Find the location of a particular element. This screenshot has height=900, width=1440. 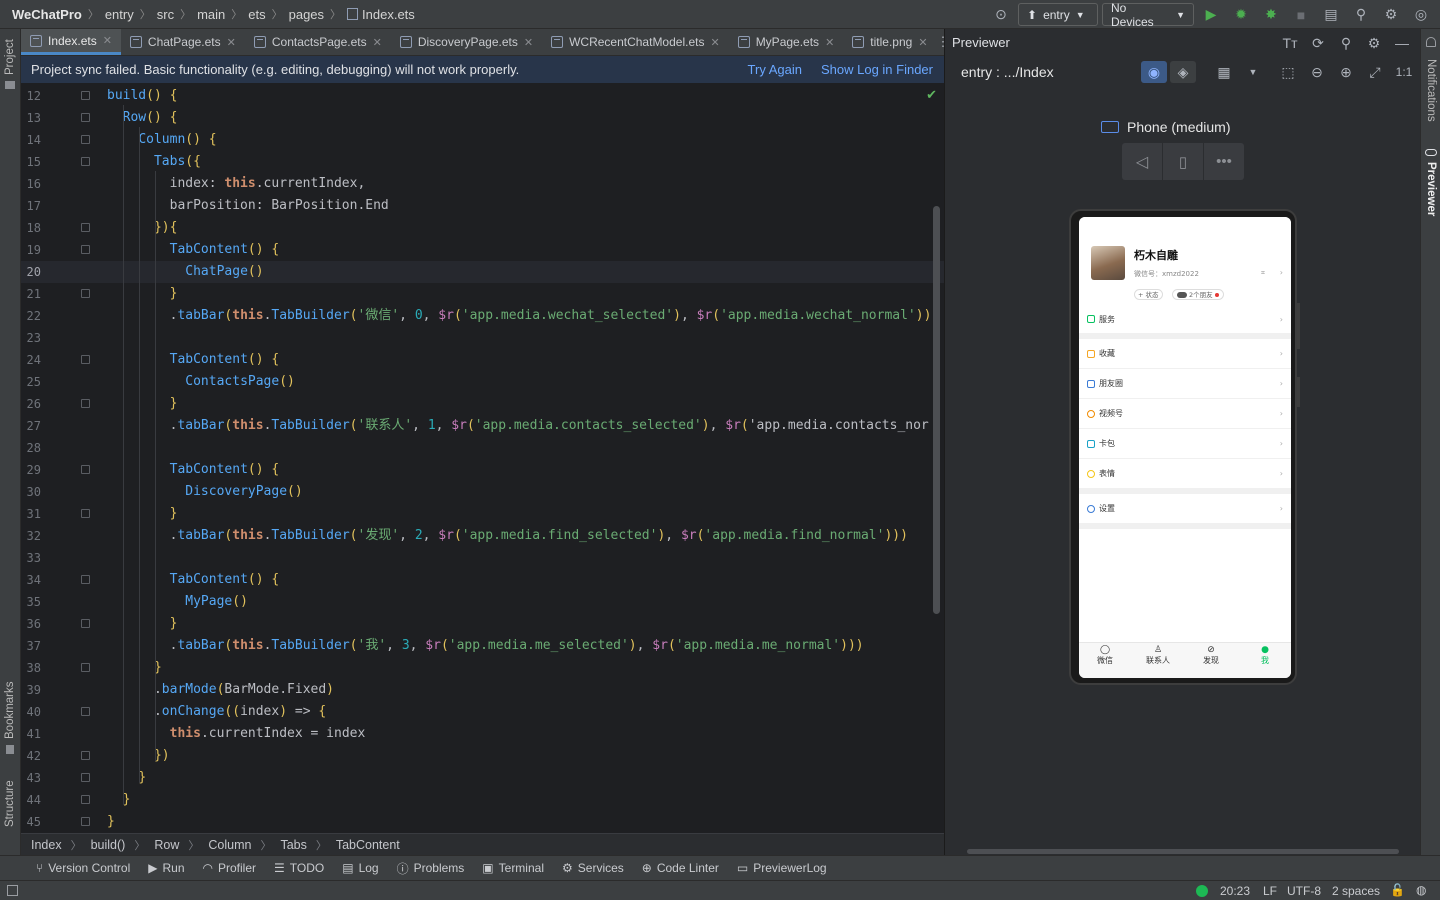

tab-discoverypage-ets: DiscoveryPage.ets ✕ is located at coordinates (466, 42).